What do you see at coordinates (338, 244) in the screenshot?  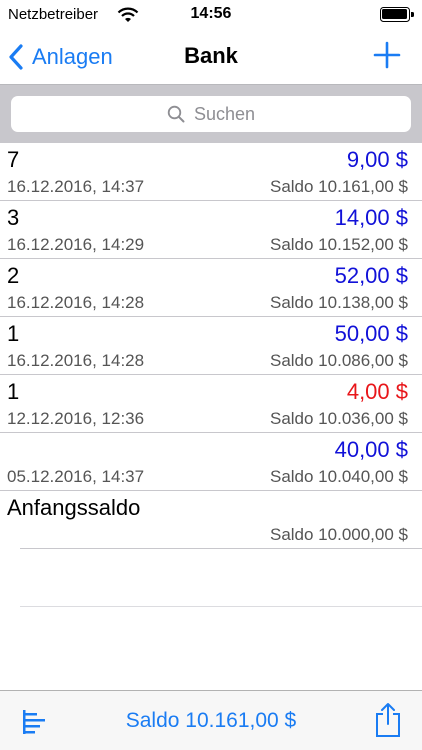 I see `transaction-saldo: Saldo 10.152,00 $` at bounding box center [338, 244].